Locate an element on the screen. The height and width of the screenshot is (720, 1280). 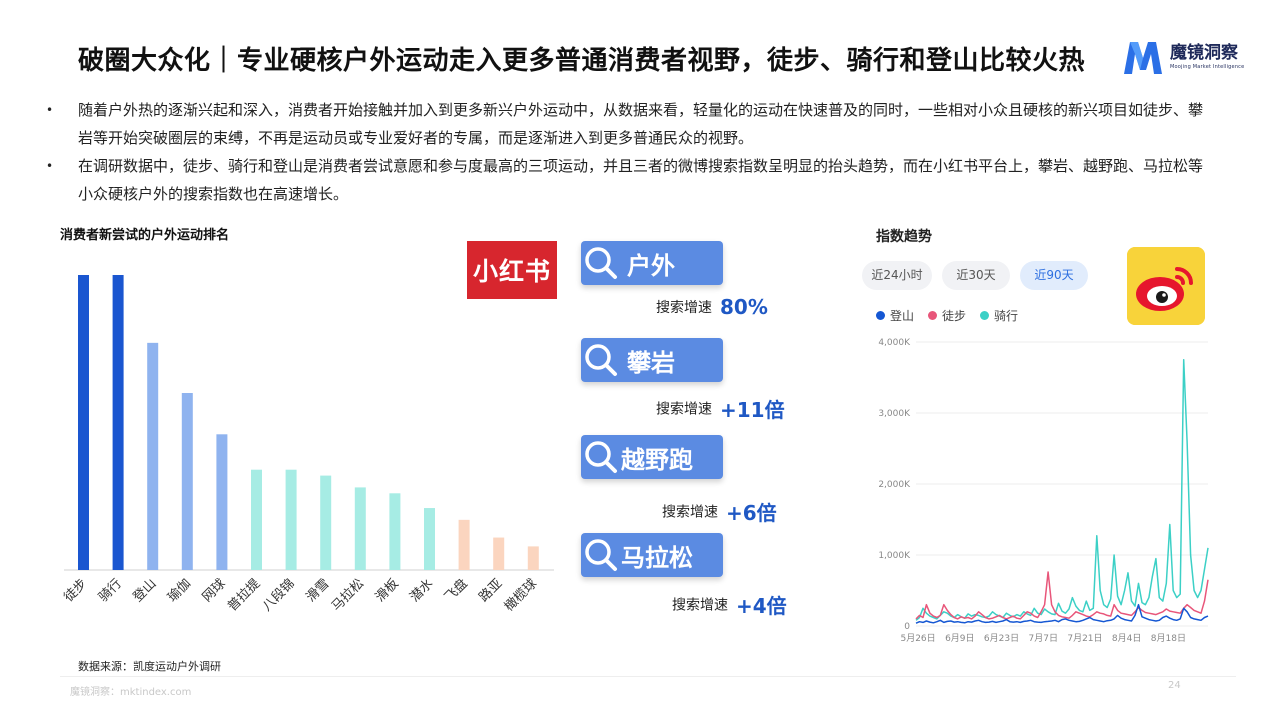
bar-tick-label: 普拉提 is located at coordinates (243, 595).